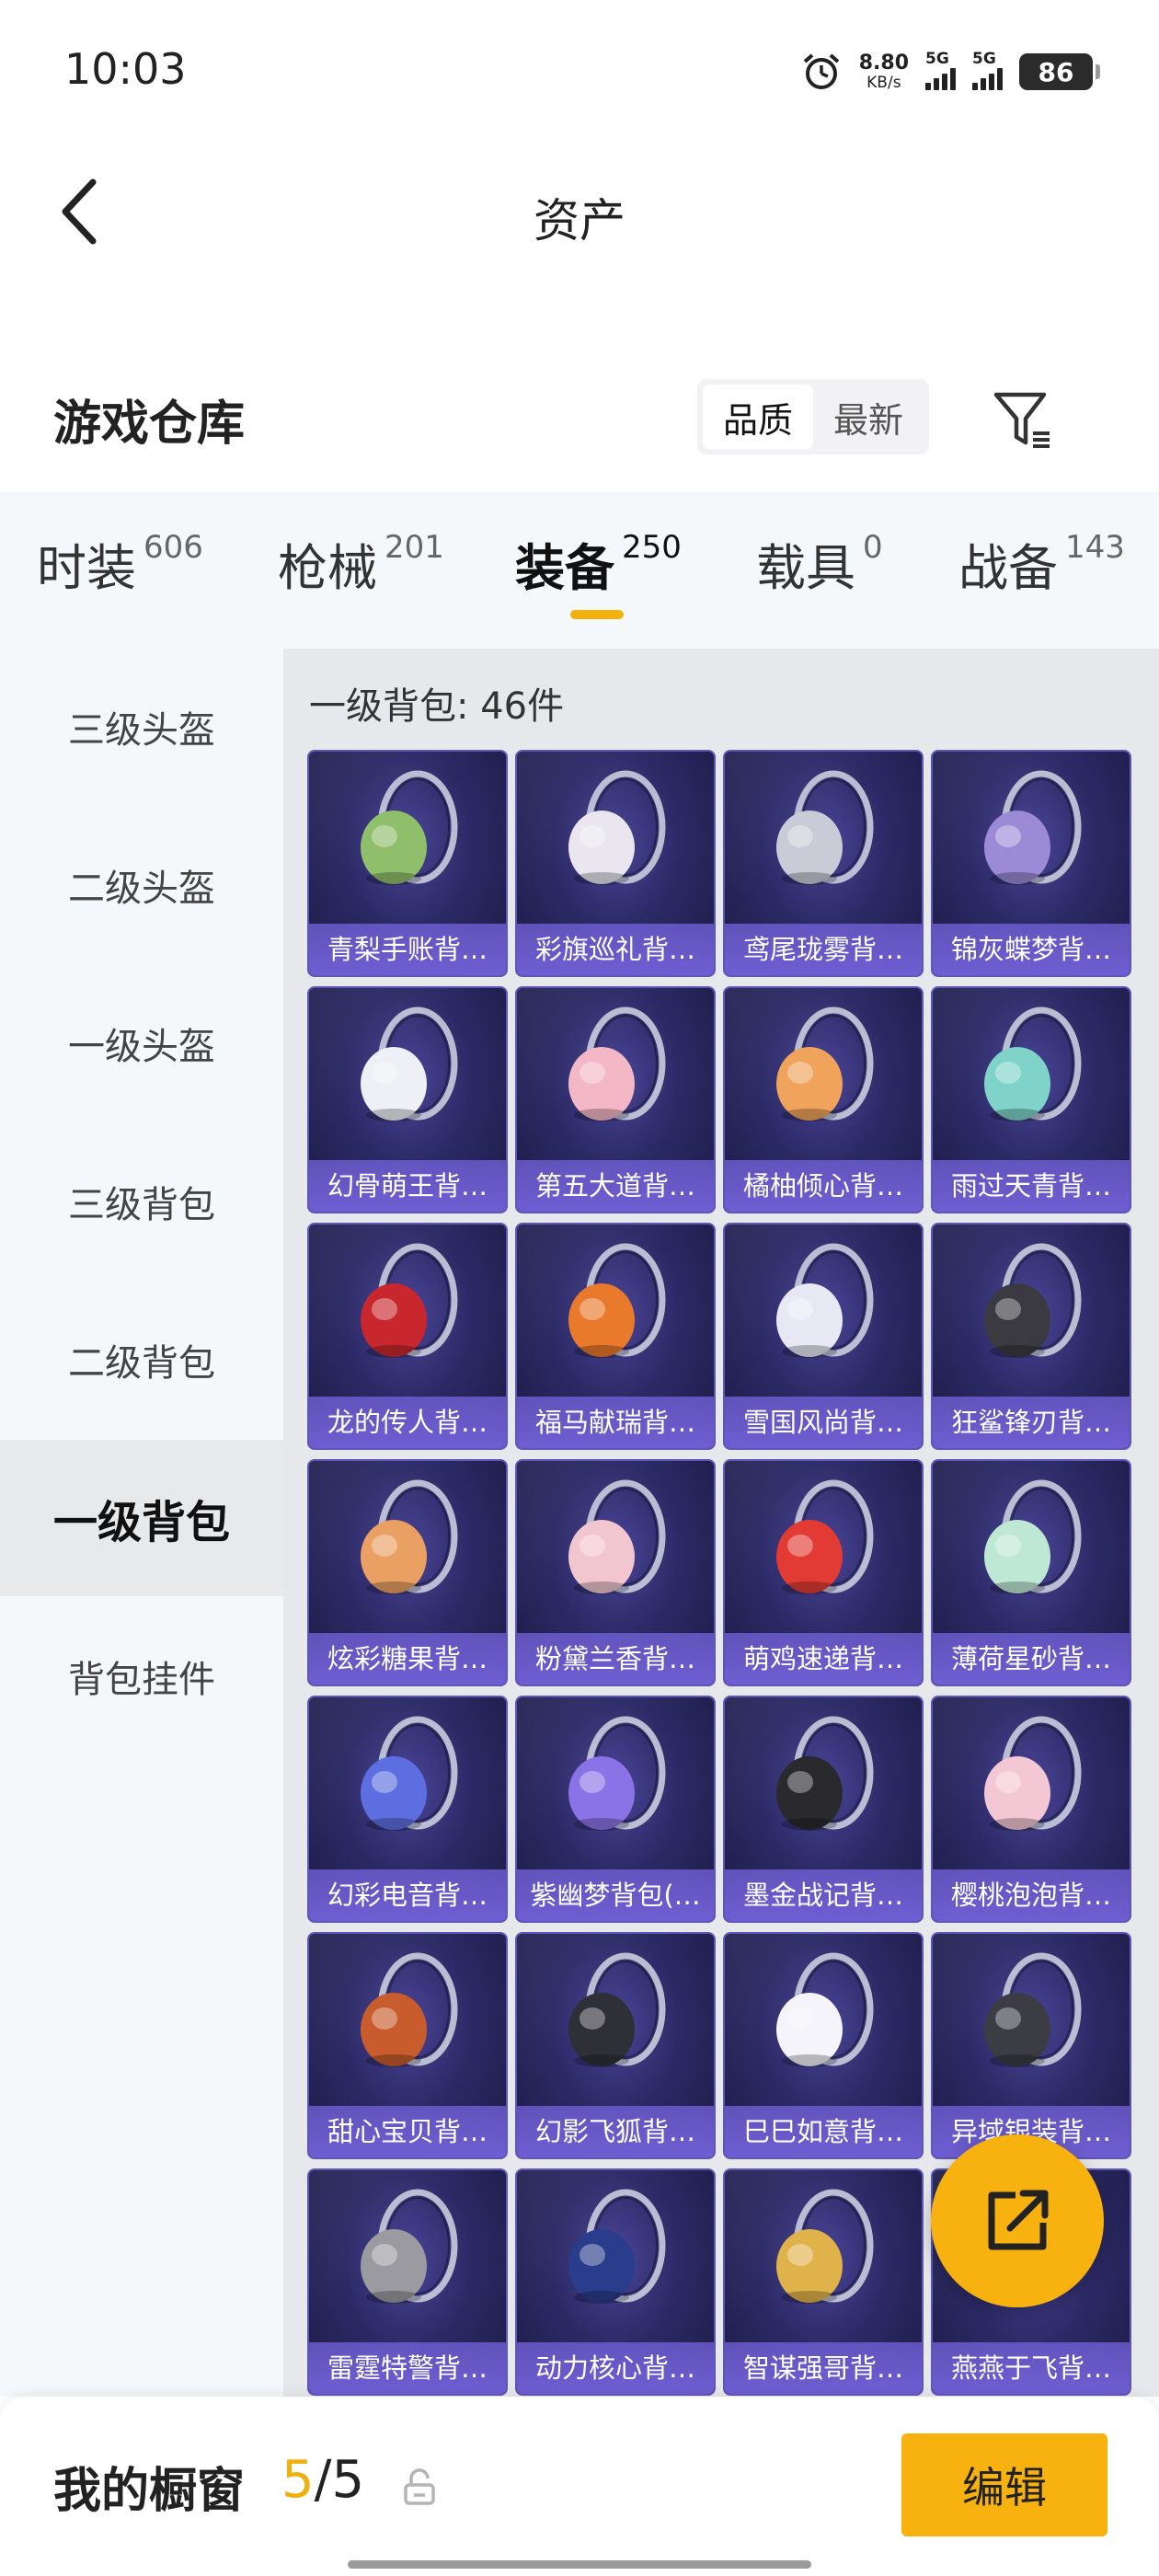 Image resolution: width=1159 pixels, height=2576 pixels. I want to click on dragon-backpack-icon, so click(409, 1300).